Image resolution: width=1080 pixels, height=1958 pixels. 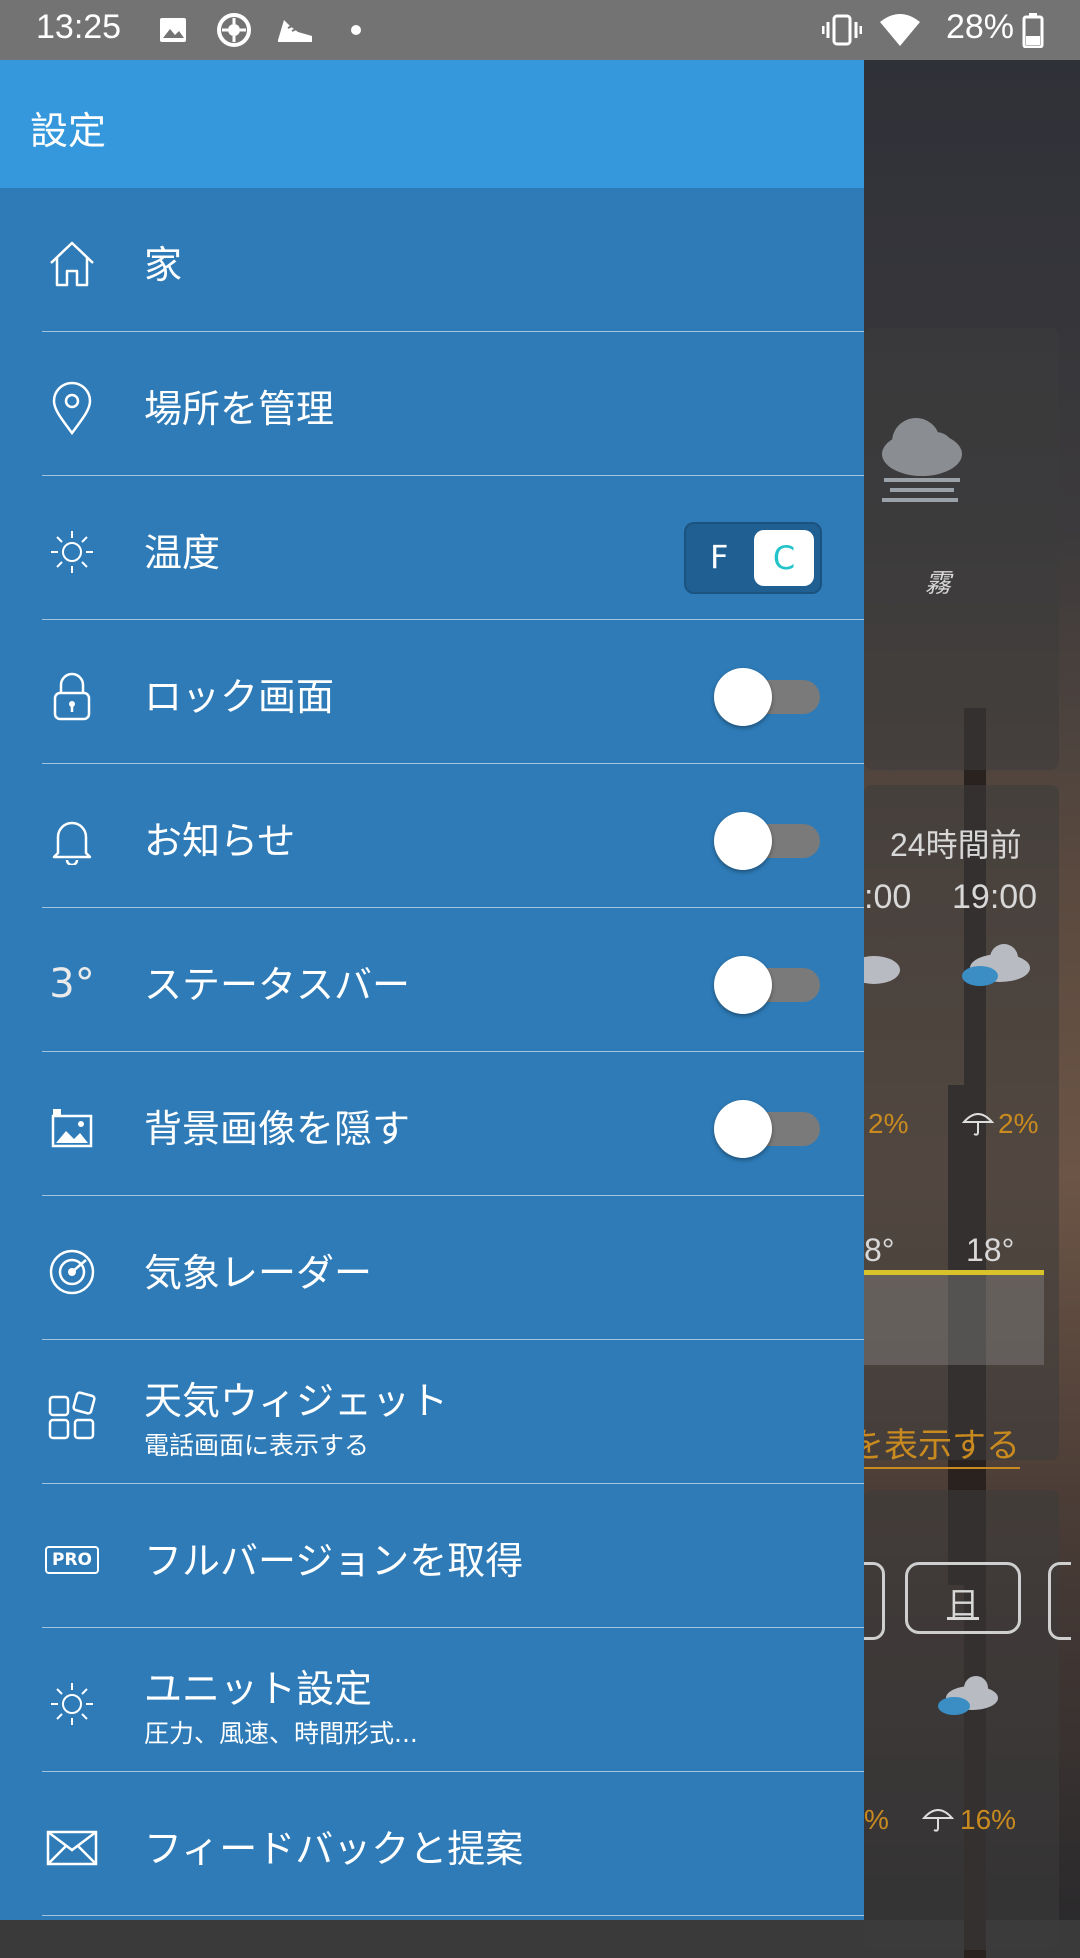 I want to click on weather-condition: 霧, so click(x=938, y=583).